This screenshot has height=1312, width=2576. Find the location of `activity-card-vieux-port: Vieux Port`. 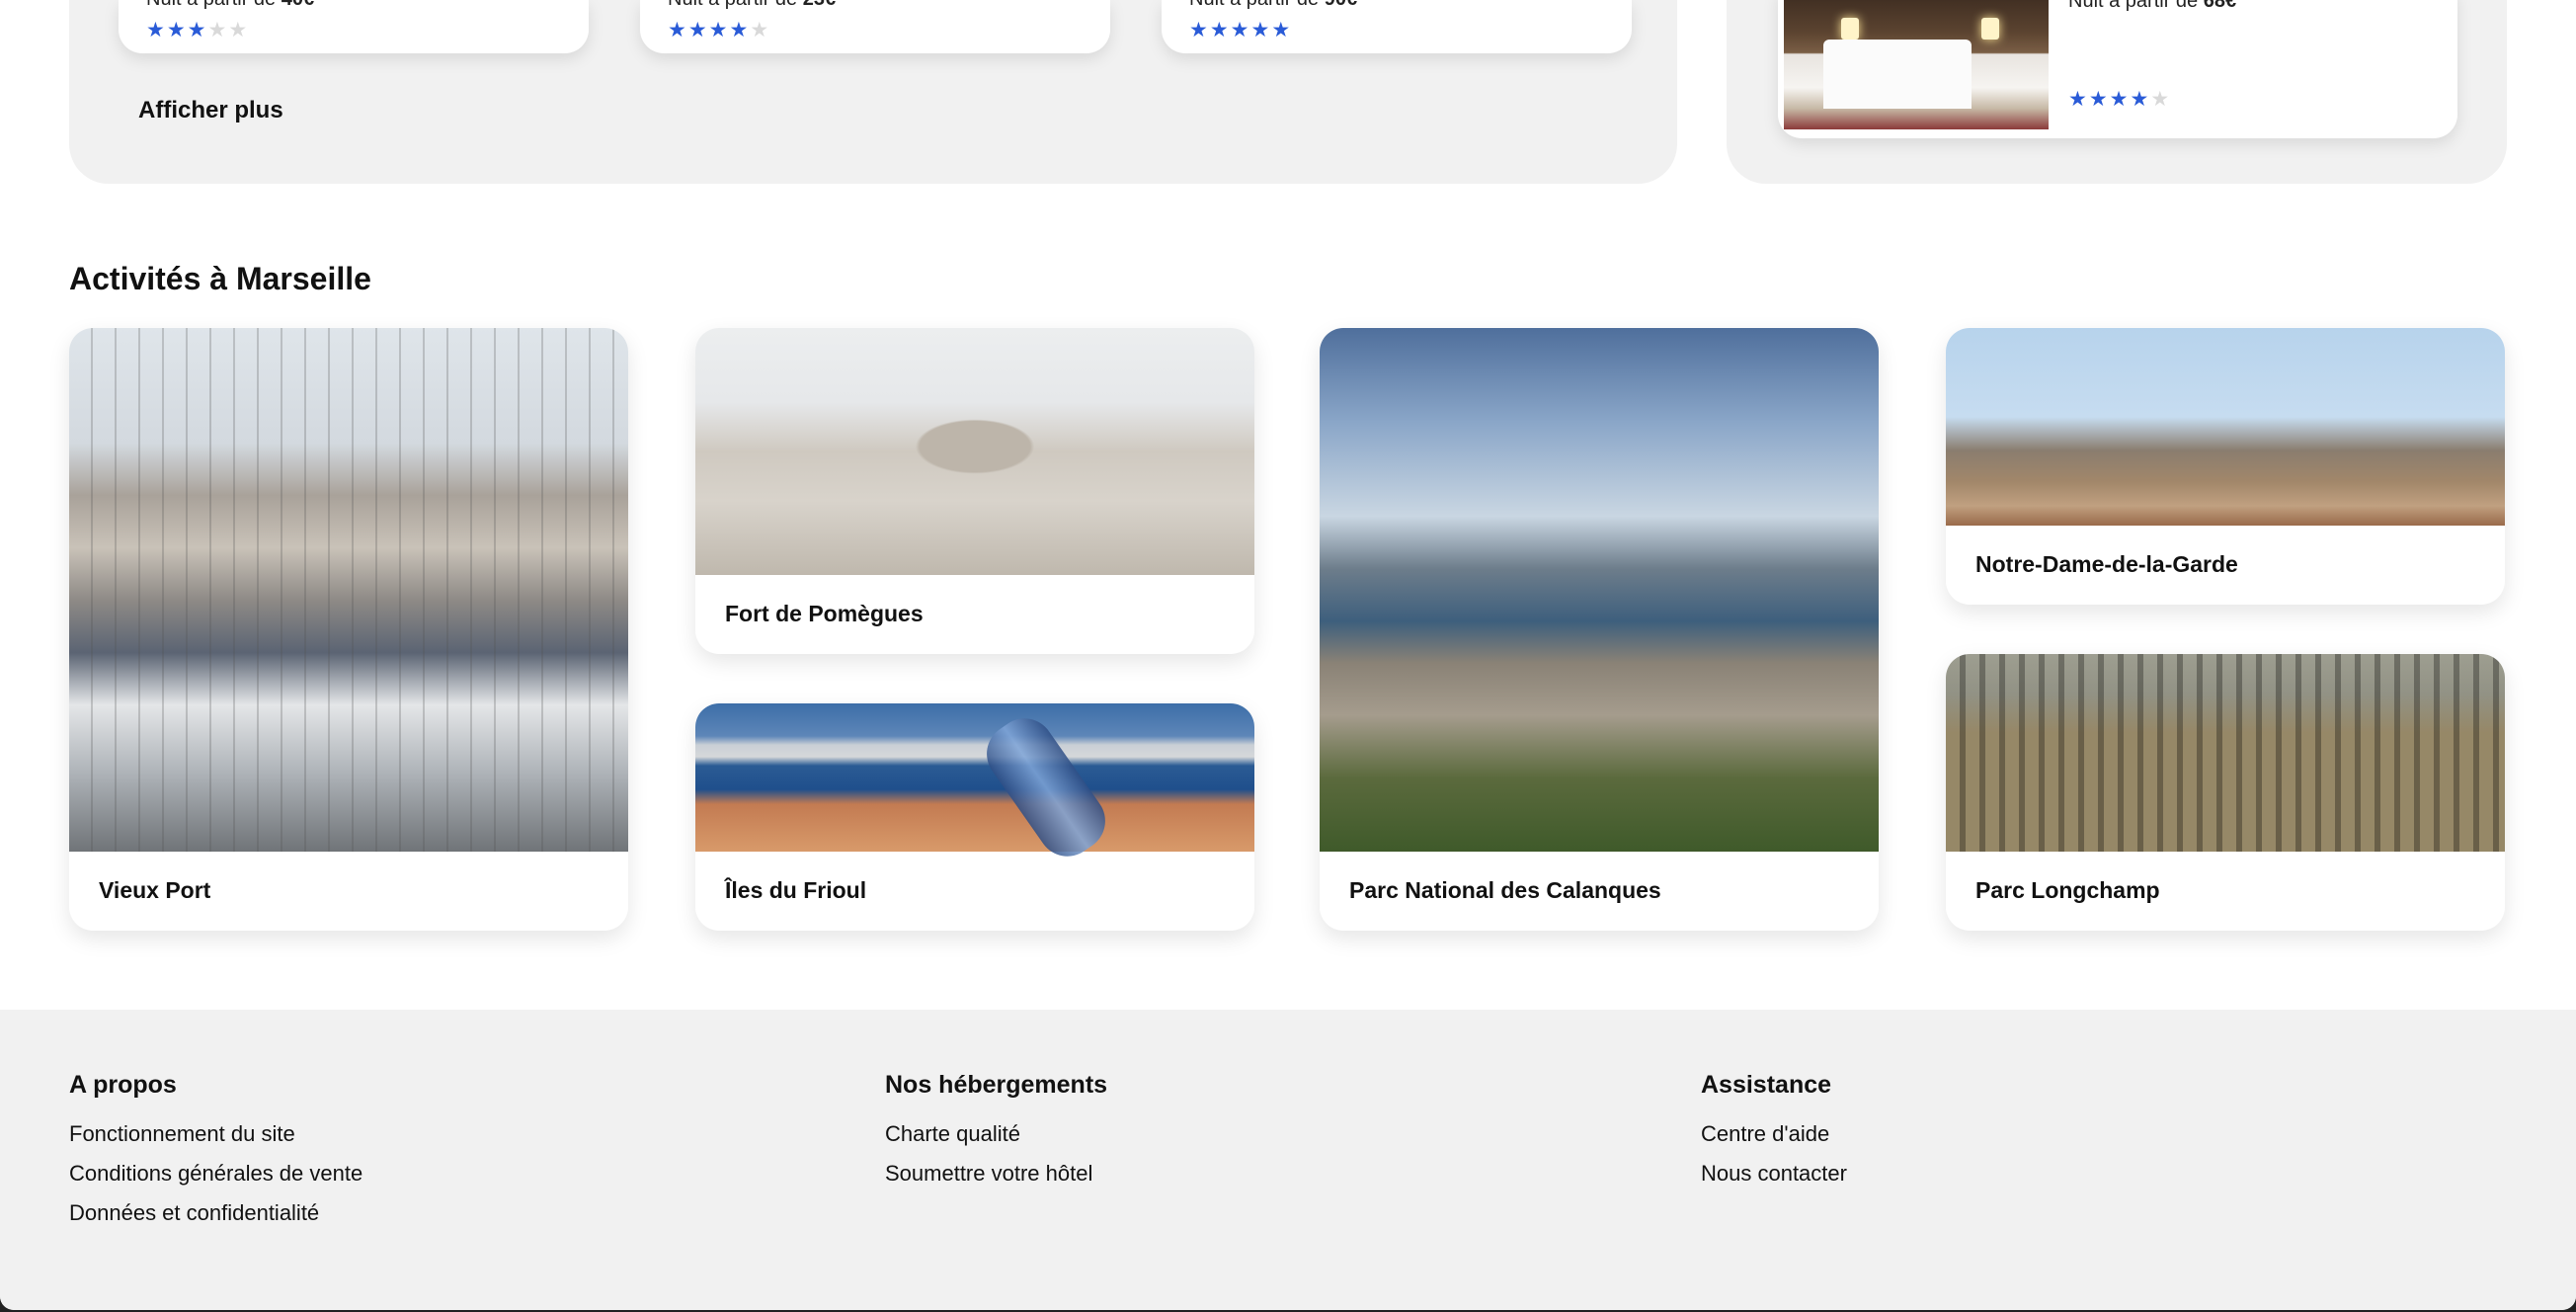

activity-card-vieux-port: Vieux Port is located at coordinates (348, 629).